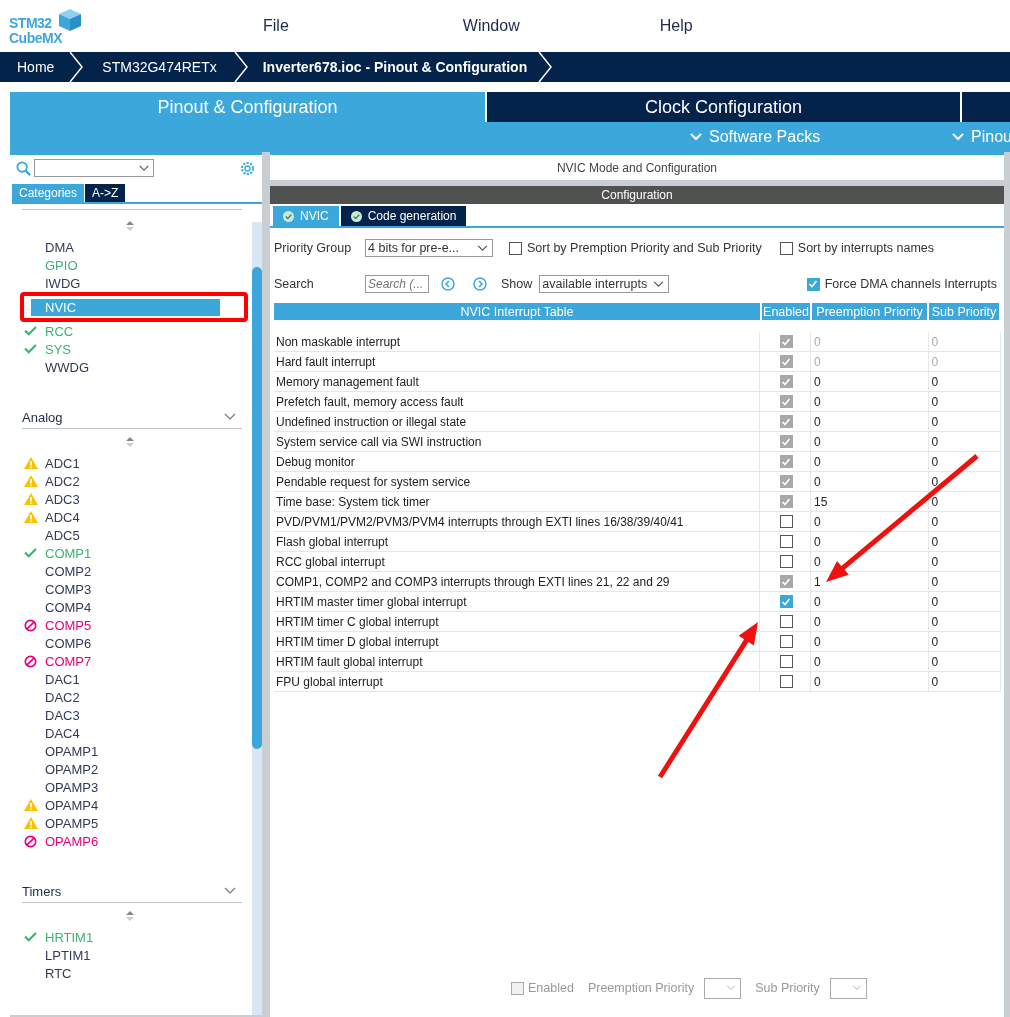 Image resolution: width=1010 pixels, height=1017 pixels. What do you see at coordinates (34, 67) in the screenshot?
I see `breadcrumb-item: Home` at bounding box center [34, 67].